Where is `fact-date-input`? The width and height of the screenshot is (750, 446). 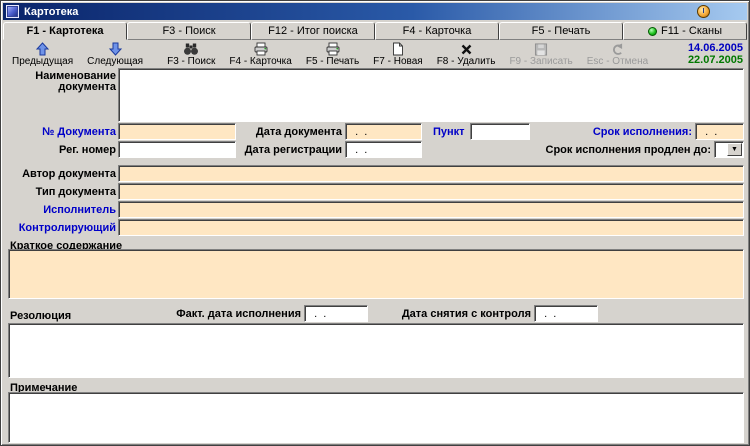
fact-date-input is located at coordinates (336, 313).